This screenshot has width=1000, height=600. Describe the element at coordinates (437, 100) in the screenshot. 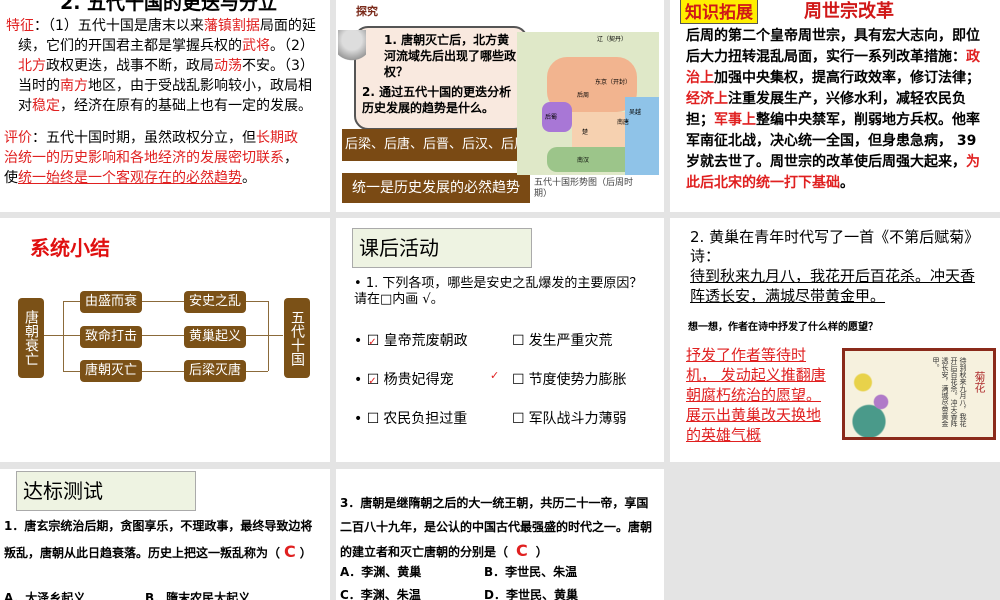

I see `question-2: 2. 通过五代十国的更迭分析历史发展的趋势是什么。` at that location.